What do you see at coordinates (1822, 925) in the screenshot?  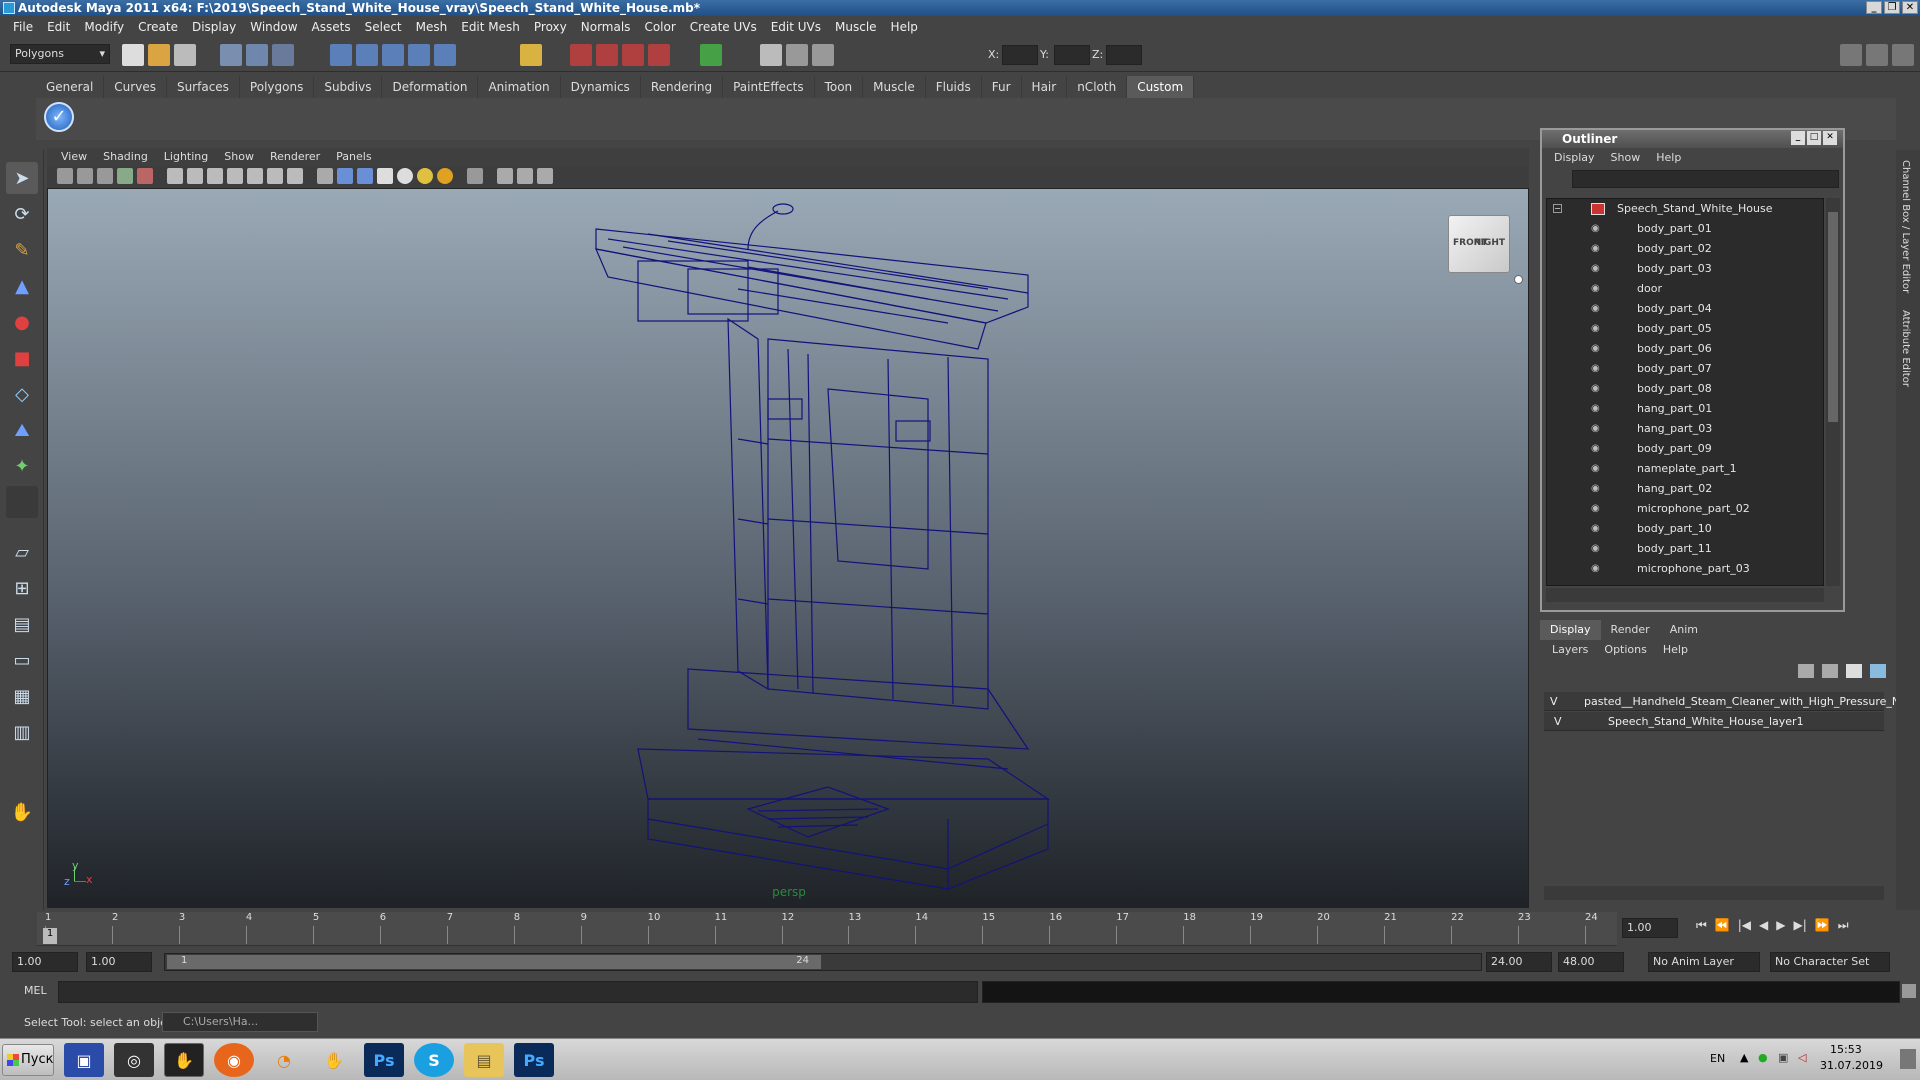 I see `step-forward-key-icon: ⏩` at bounding box center [1822, 925].